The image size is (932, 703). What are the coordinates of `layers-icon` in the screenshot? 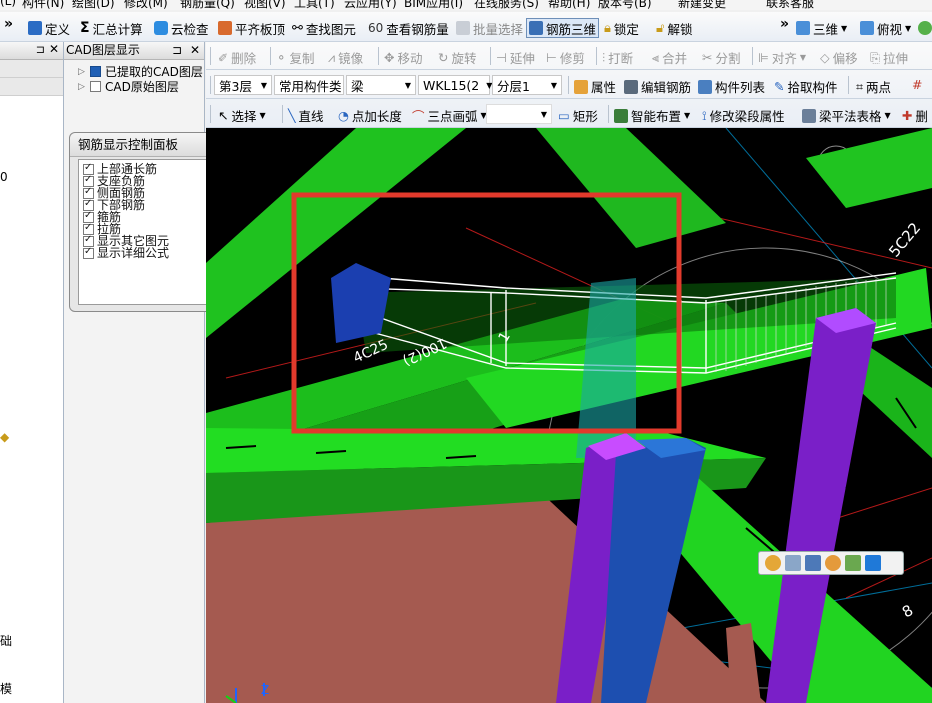 It's located at (853, 563).